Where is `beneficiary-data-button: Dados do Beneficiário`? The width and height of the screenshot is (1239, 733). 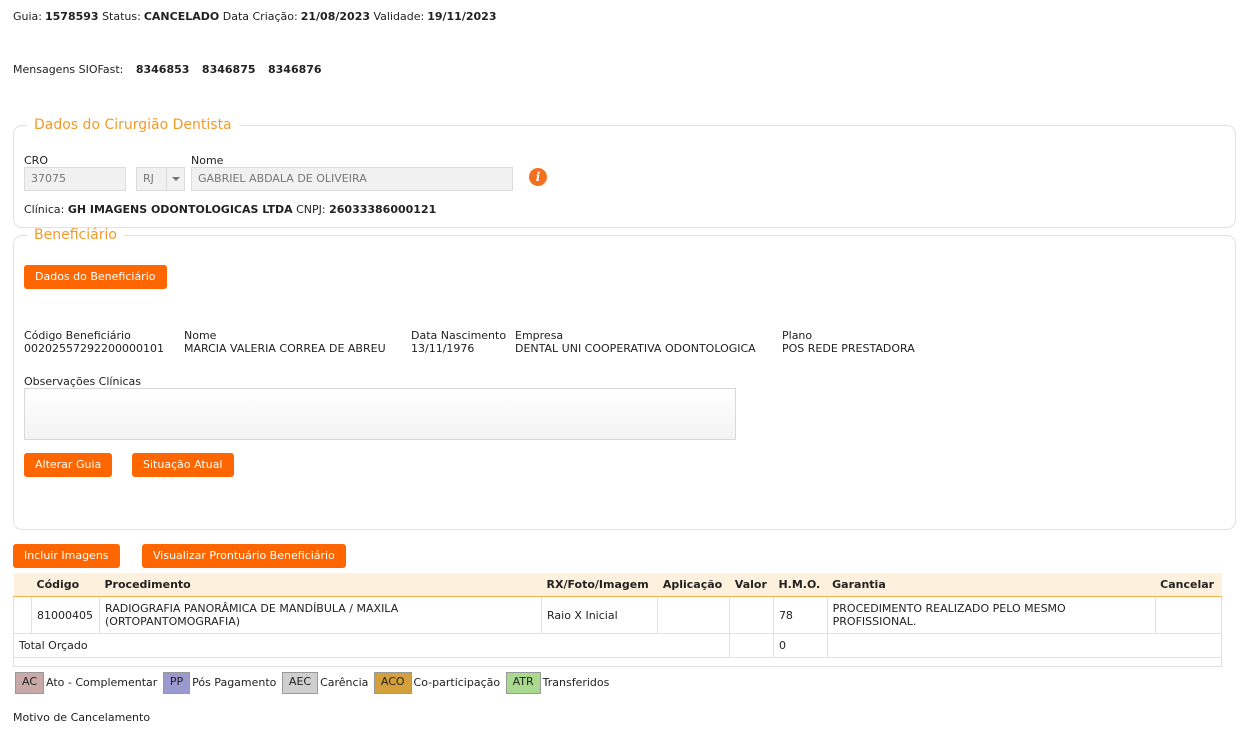 beneficiary-data-button: Dados do Beneficiário is located at coordinates (95, 277).